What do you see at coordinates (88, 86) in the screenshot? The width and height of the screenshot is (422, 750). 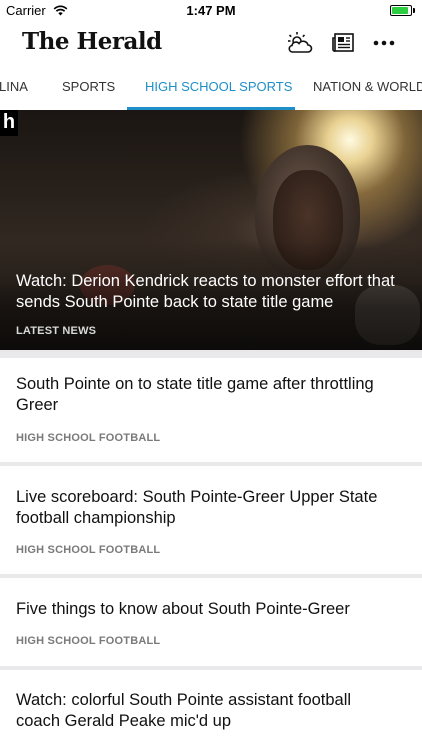 I see `tab-sports: SPORTS` at bounding box center [88, 86].